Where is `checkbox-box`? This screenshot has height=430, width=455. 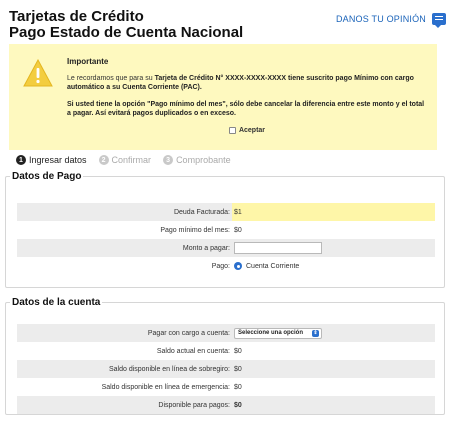
checkbox-box is located at coordinates (232, 130).